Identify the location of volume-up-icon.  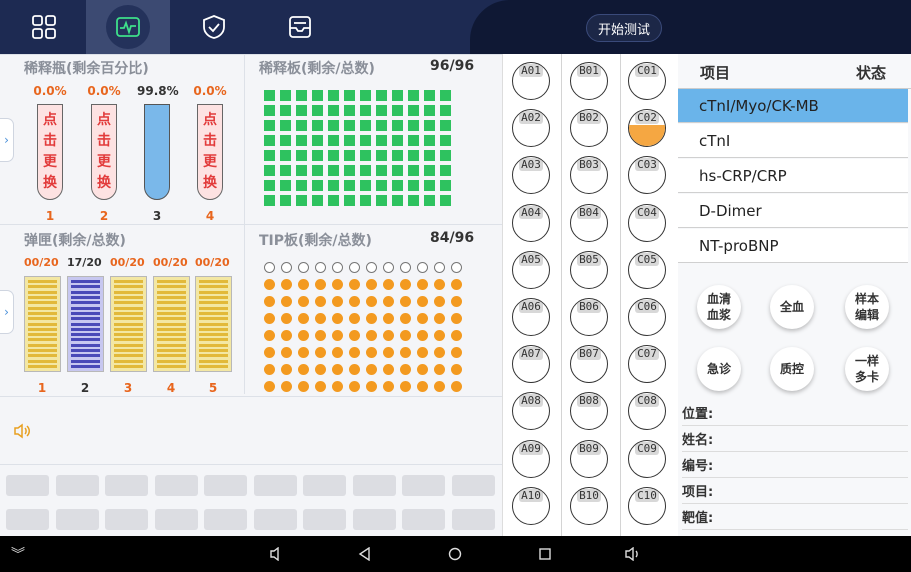
(633, 554).